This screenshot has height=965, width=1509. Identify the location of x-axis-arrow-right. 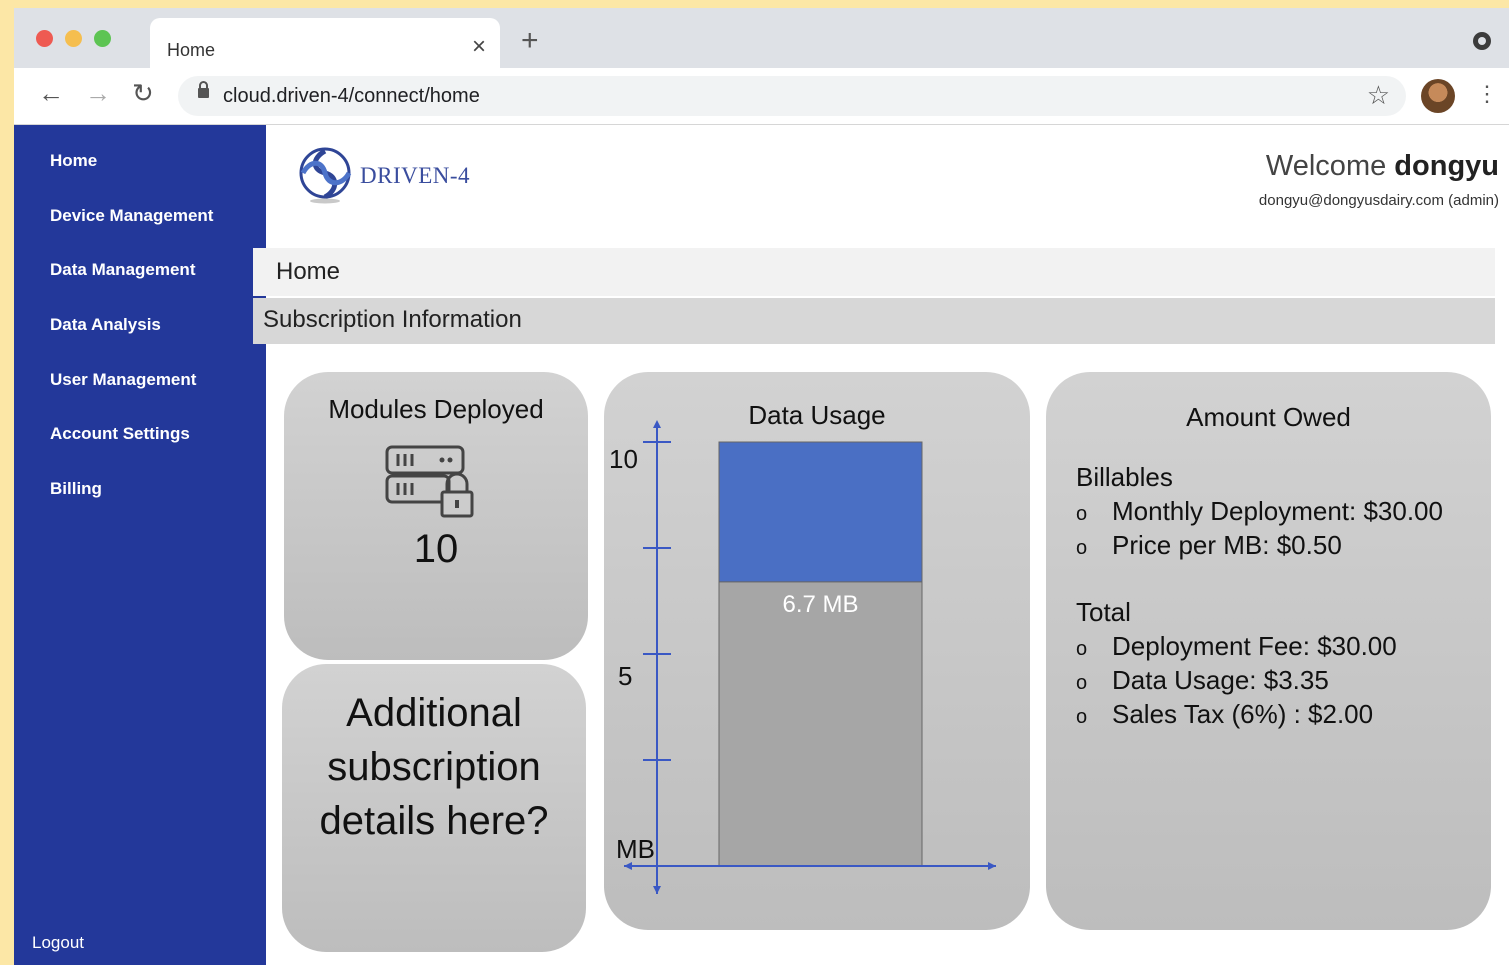
(992, 866).